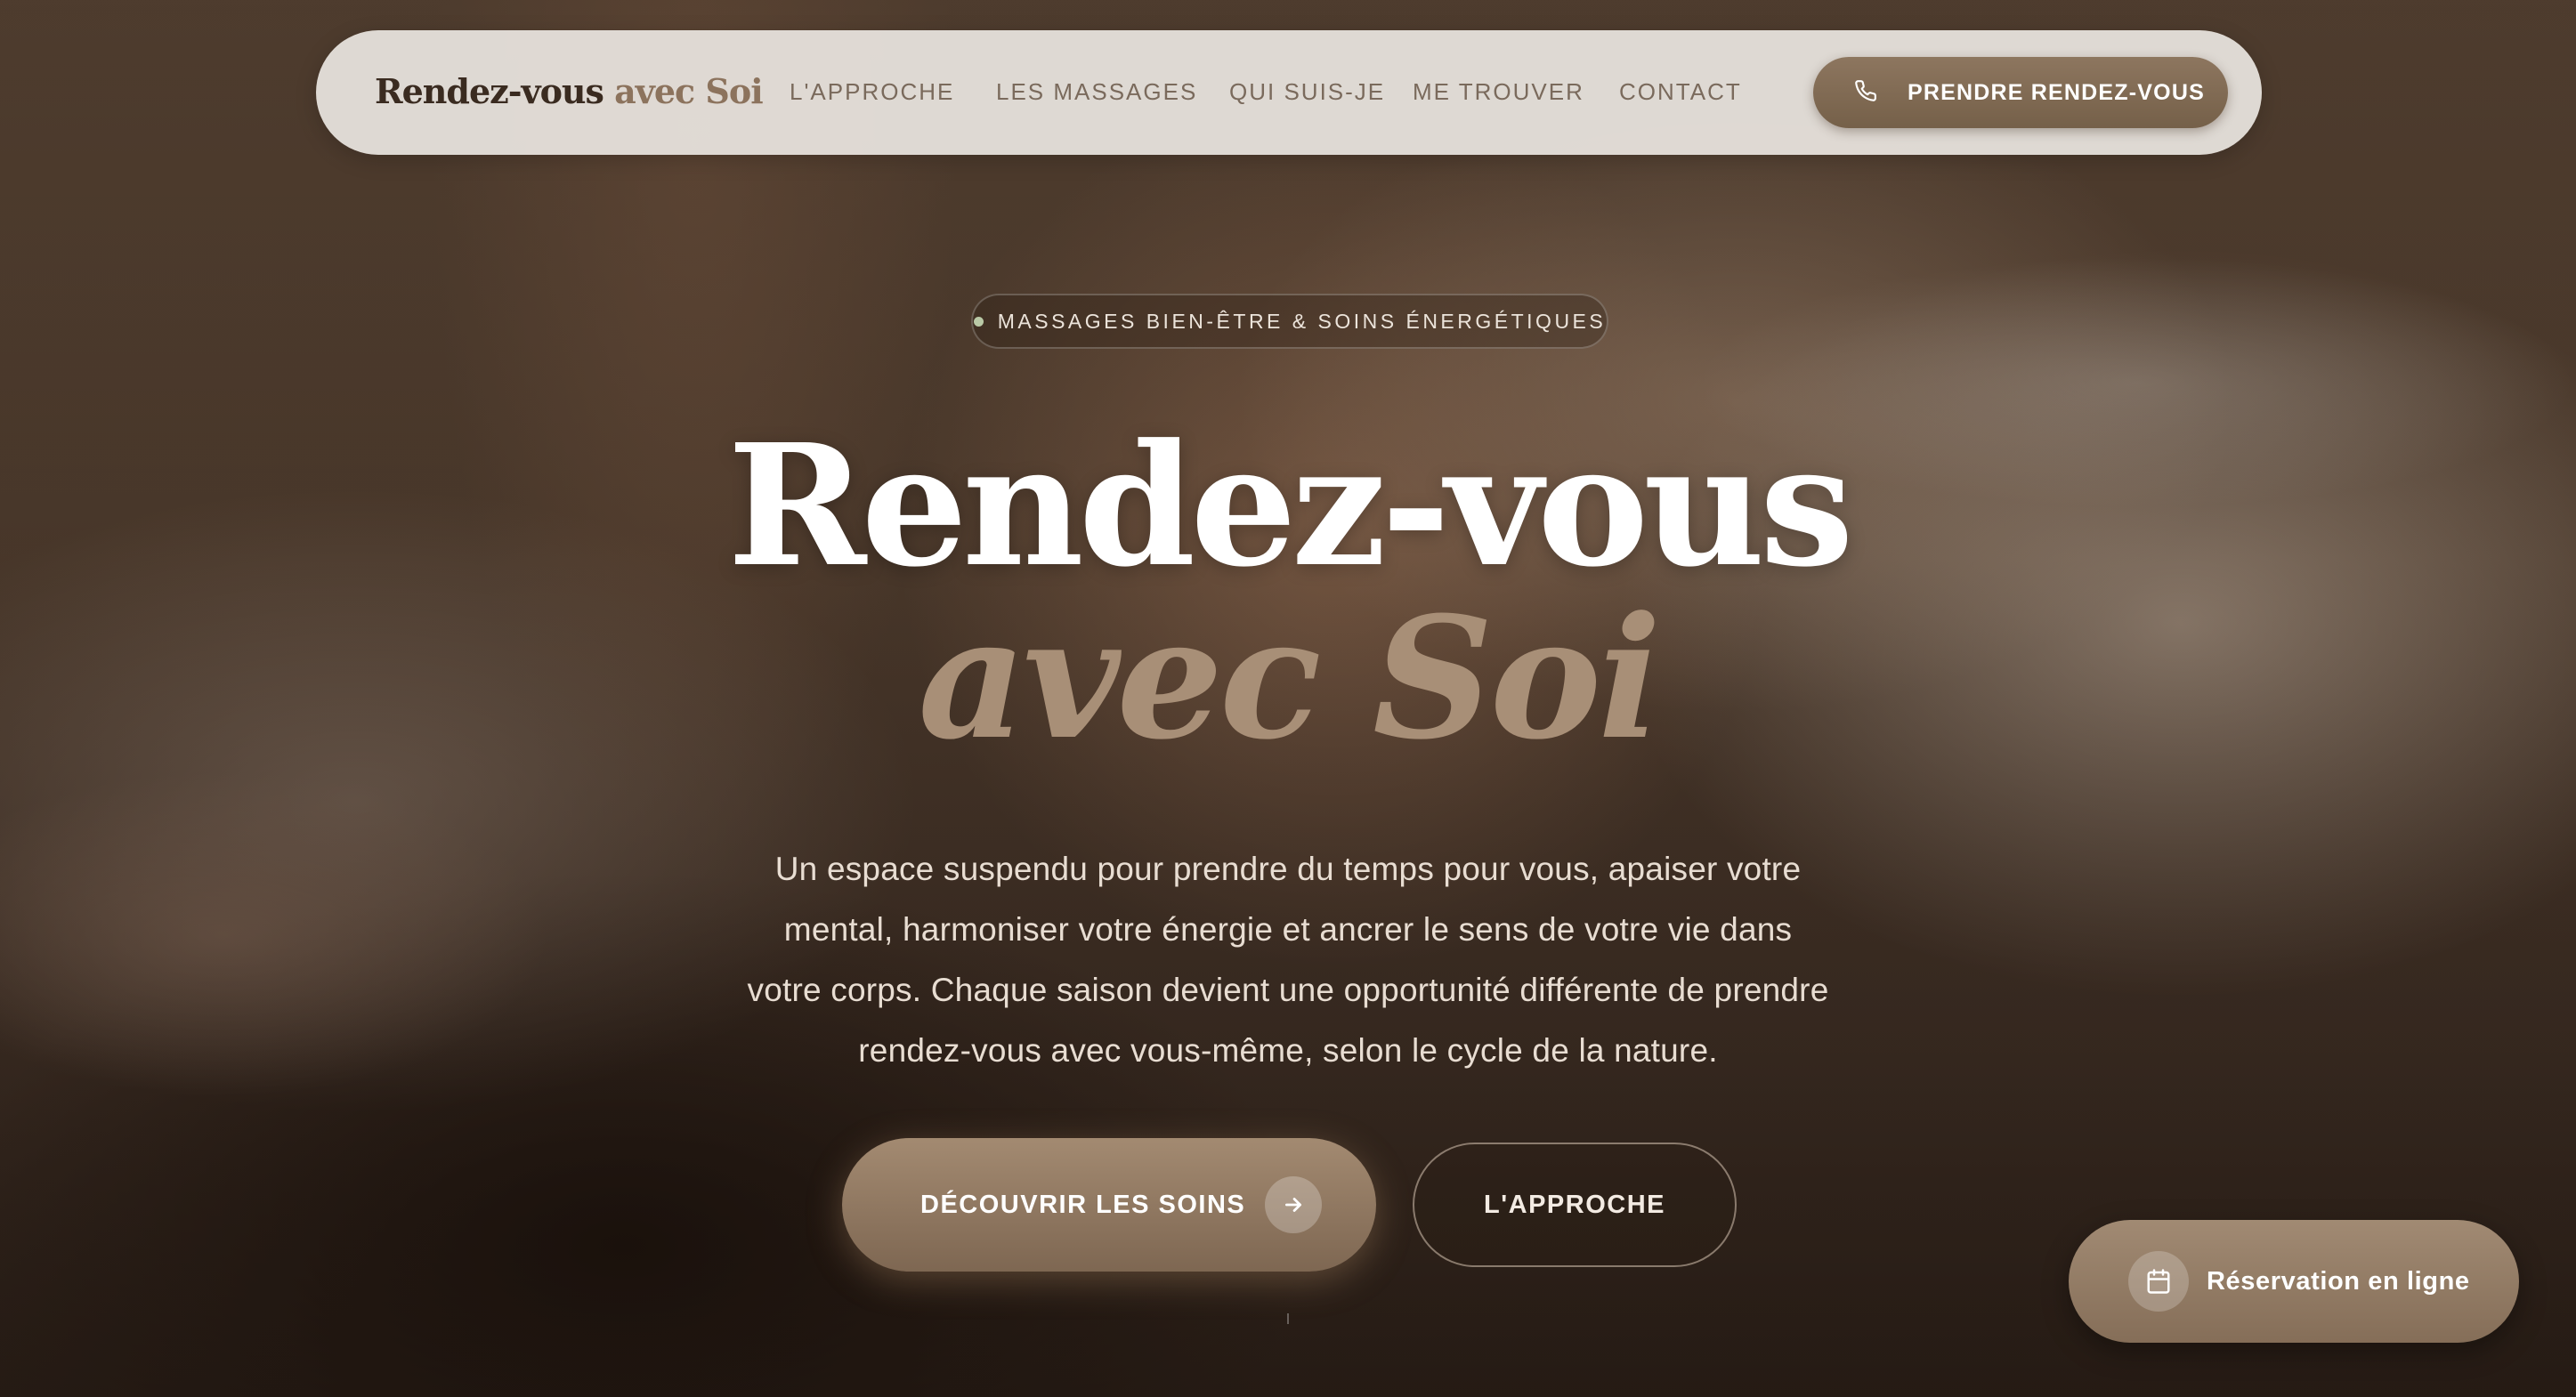 Image resolution: width=2576 pixels, height=1397 pixels. Describe the element at coordinates (1307, 92) in the screenshot. I see `nav-link-qui-suis-je: QUI SUIS-JE` at that location.